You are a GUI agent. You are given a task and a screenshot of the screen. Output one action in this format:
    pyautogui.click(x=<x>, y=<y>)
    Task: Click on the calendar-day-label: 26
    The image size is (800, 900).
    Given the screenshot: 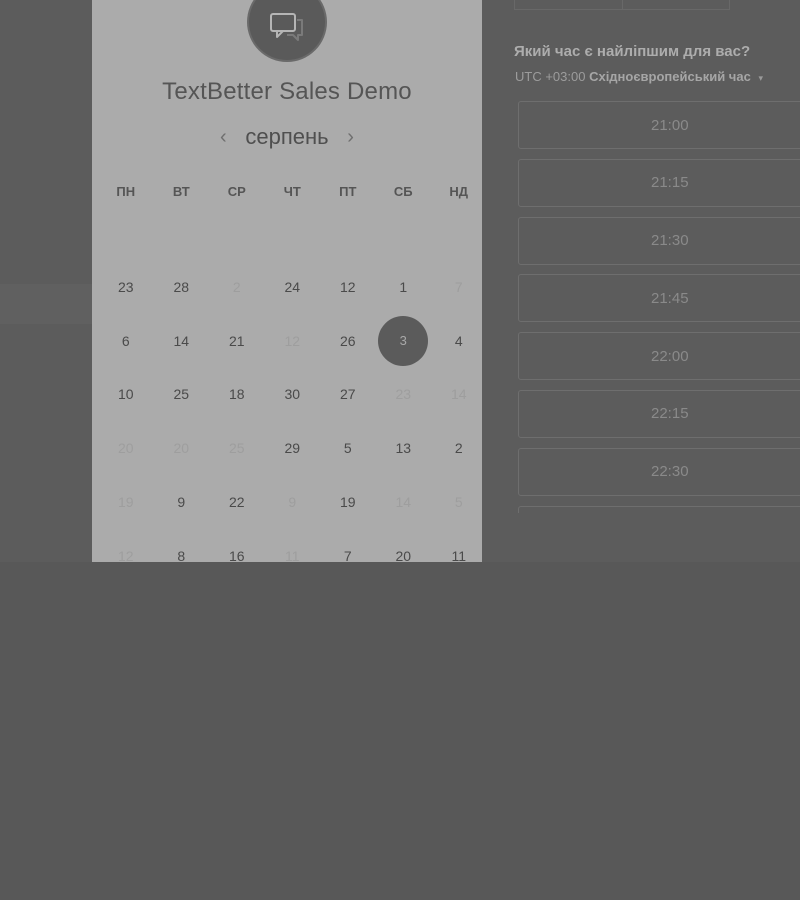 What is the action you would take?
    pyautogui.click(x=347, y=340)
    